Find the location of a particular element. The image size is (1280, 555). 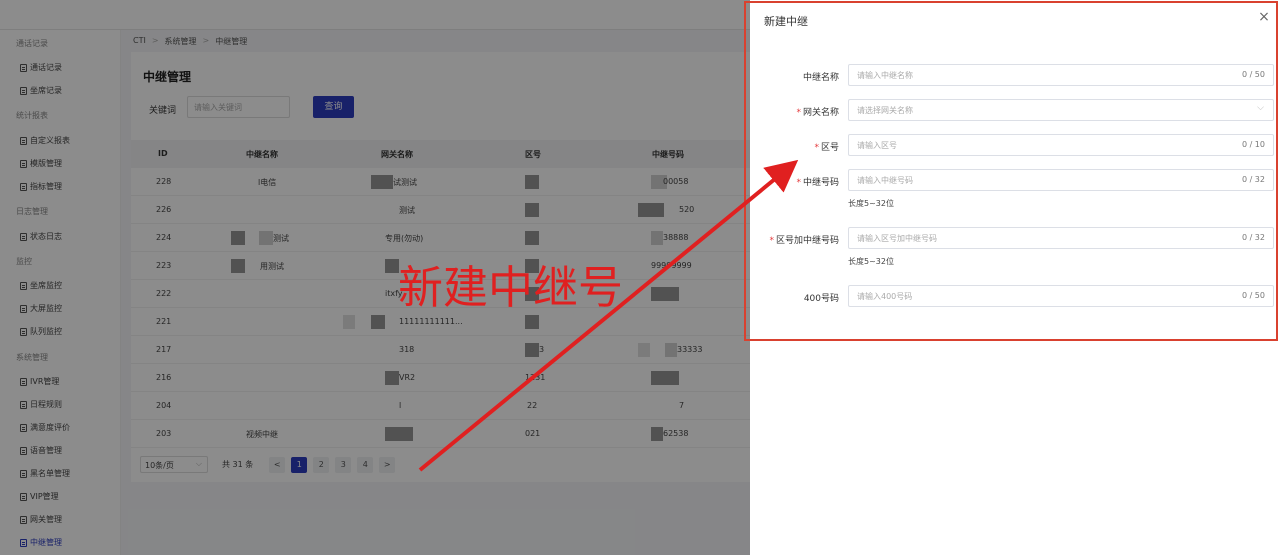

full-number-hint: 长度5~32位 is located at coordinates (871, 261).